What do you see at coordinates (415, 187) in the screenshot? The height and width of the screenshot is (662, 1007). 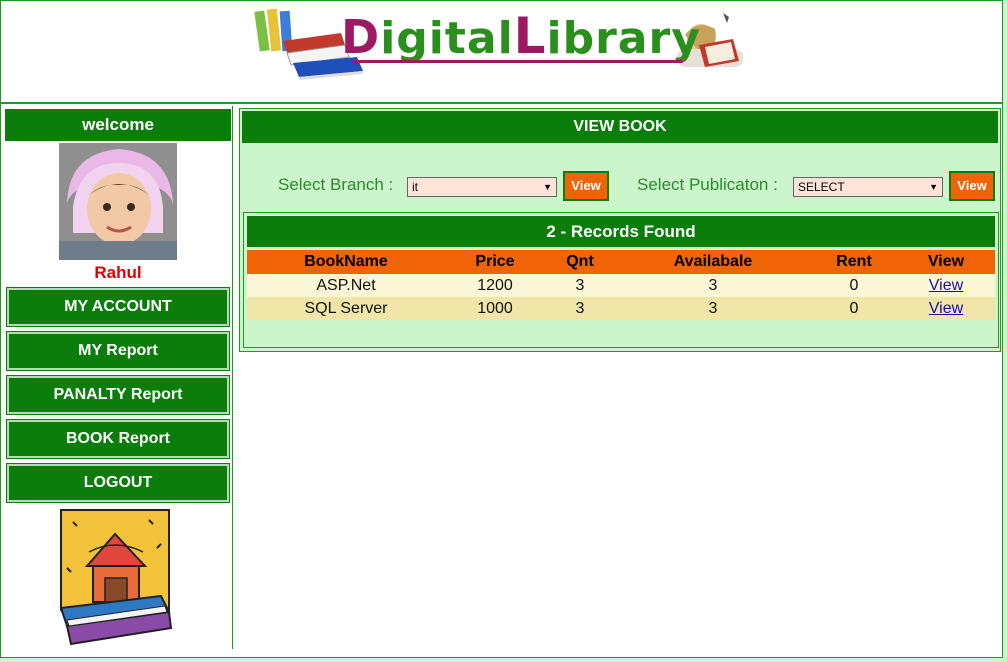 I see `branch-select-value: it` at bounding box center [415, 187].